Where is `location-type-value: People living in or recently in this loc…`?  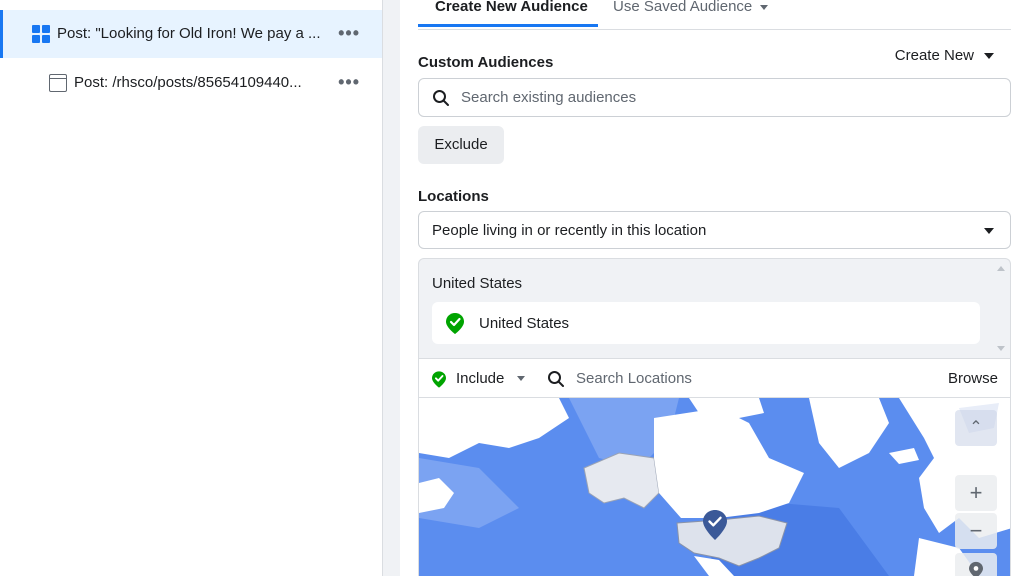
location-type-value: People living in or recently in this loc… is located at coordinates (569, 230).